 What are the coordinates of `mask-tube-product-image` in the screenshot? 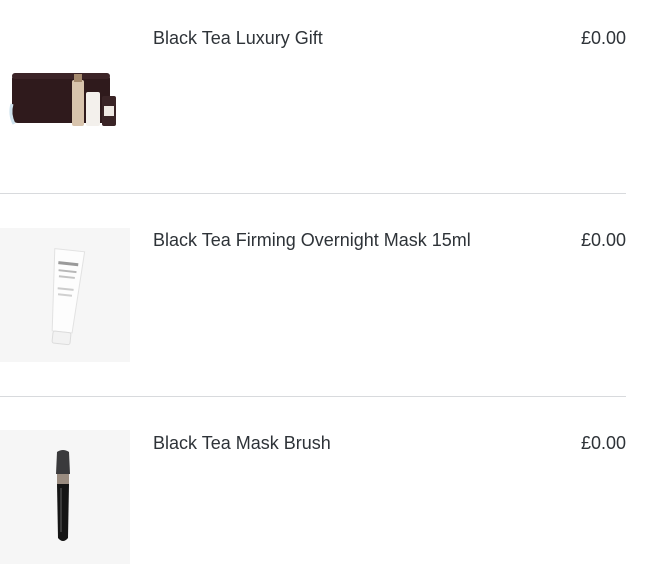 It's located at (65, 295).